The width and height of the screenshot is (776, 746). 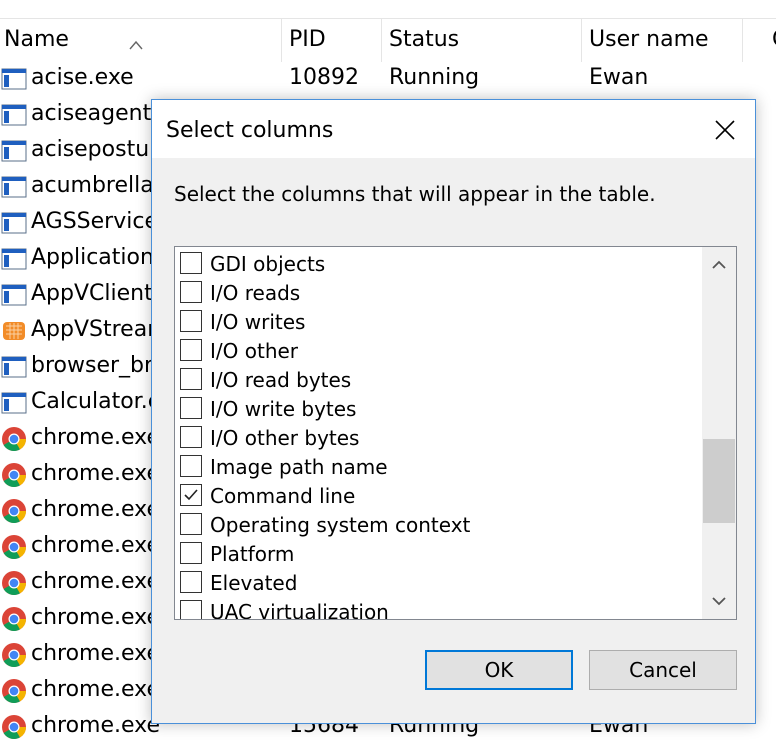 What do you see at coordinates (283, 496) in the screenshot?
I see `column-option-label: Command line` at bounding box center [283, 496].